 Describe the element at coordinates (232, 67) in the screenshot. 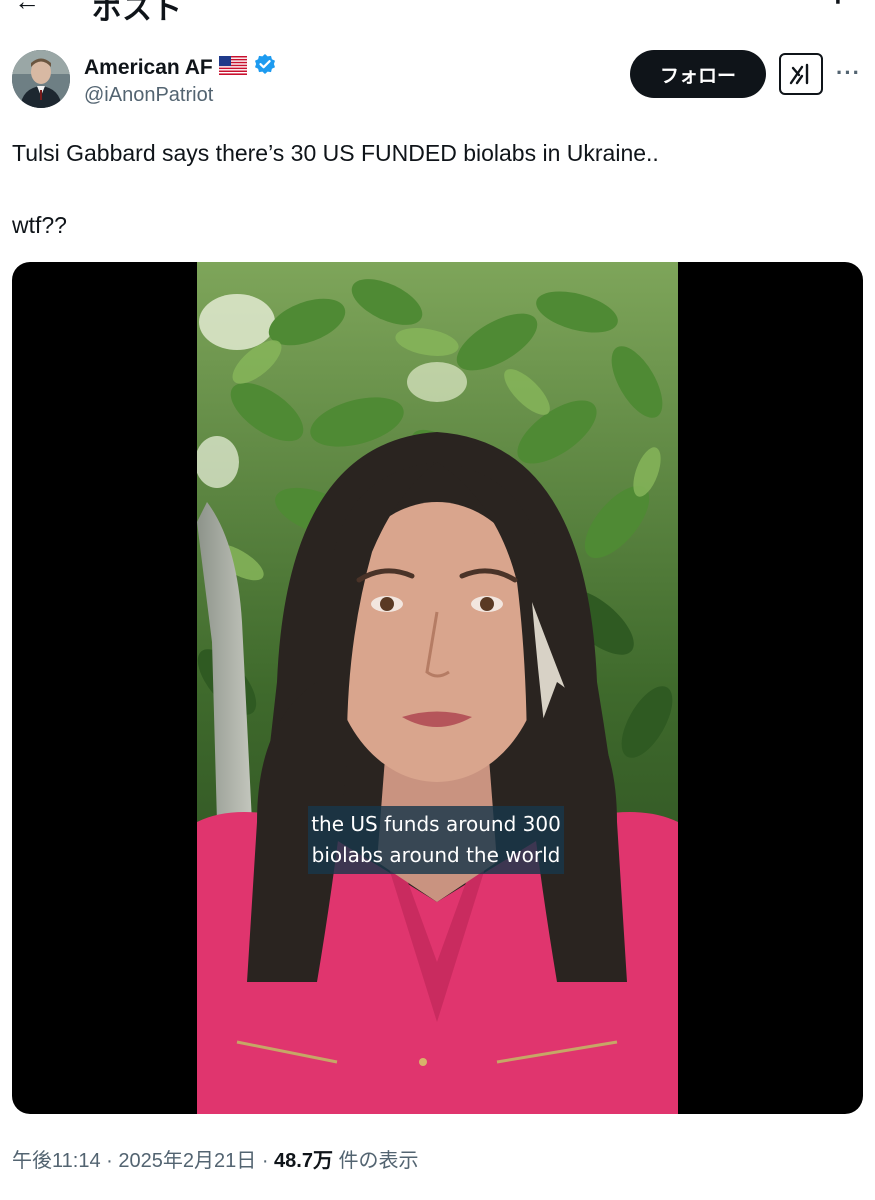

I see `us-flag-icon` at that location.